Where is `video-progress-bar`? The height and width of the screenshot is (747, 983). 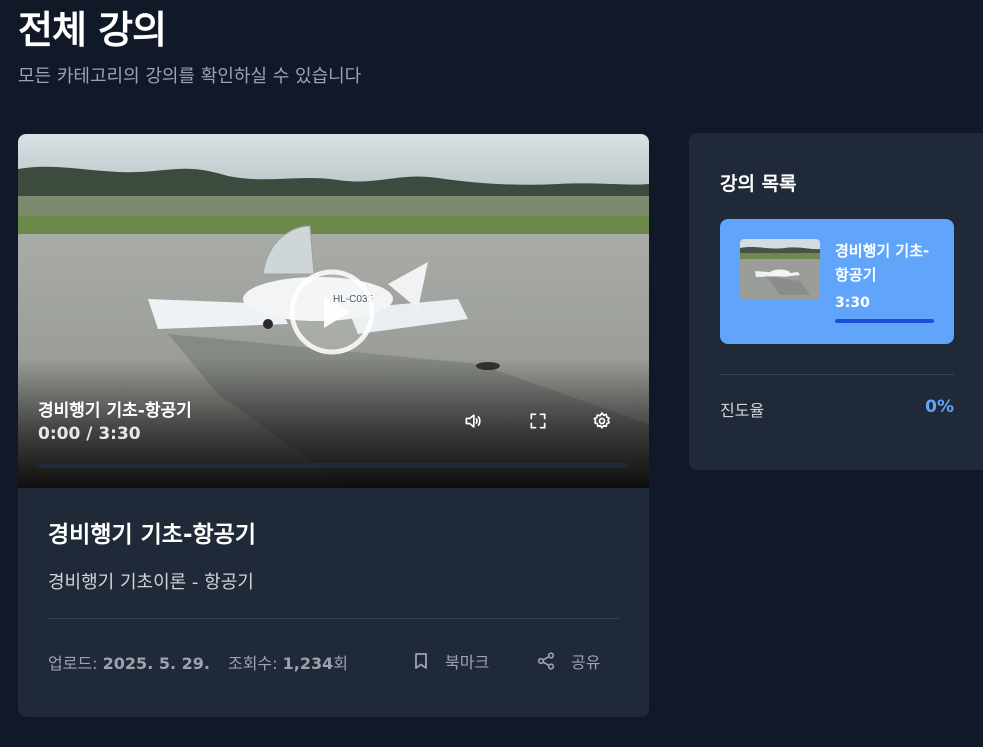
video-progress-bar is located at coordinates (333, 465).